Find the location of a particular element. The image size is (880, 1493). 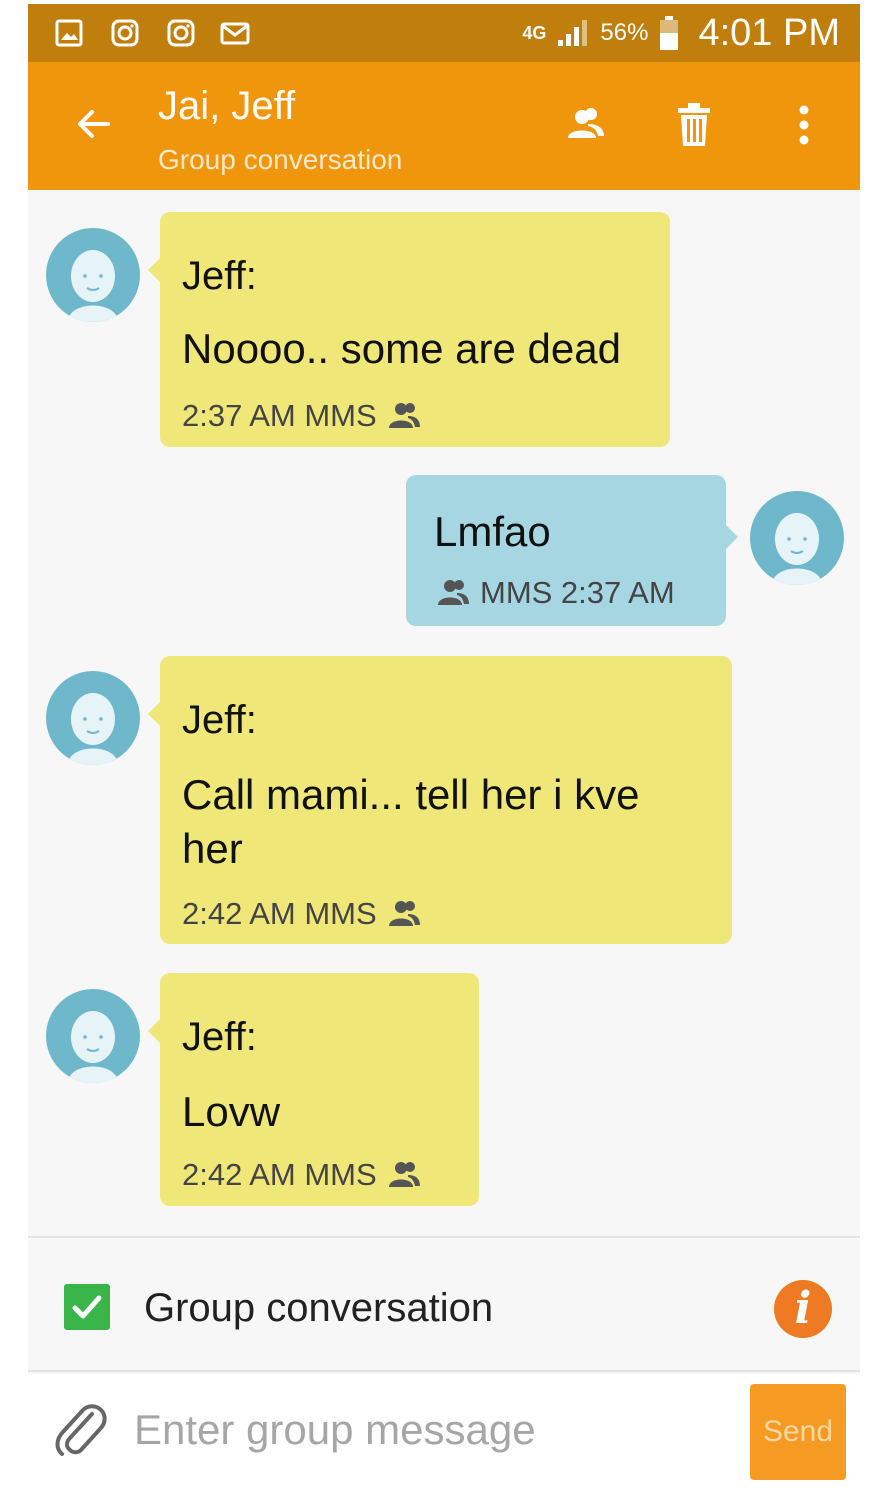

send-button: Send is located at coordinates (798, 1432).